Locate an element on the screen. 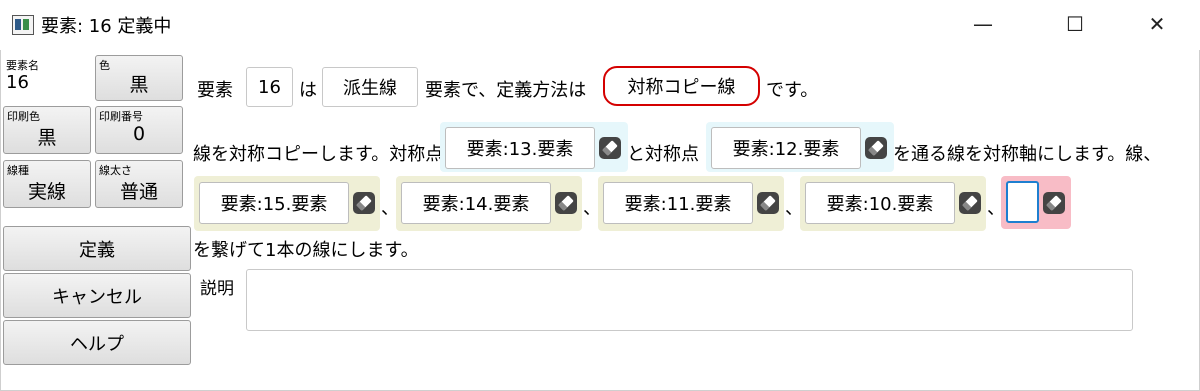 This screenshot has width=1200, height=391. line-type-button: 線種 実線 is located at coordinates (47, 184).